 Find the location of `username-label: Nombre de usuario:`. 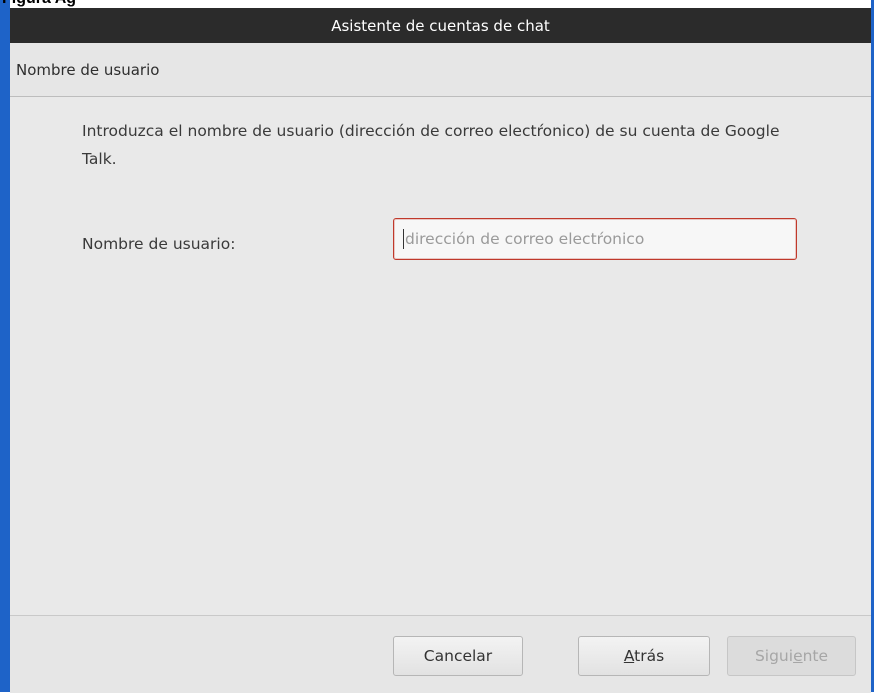

username-label: Nombre de usuario: is located at coordinates (159, 244).